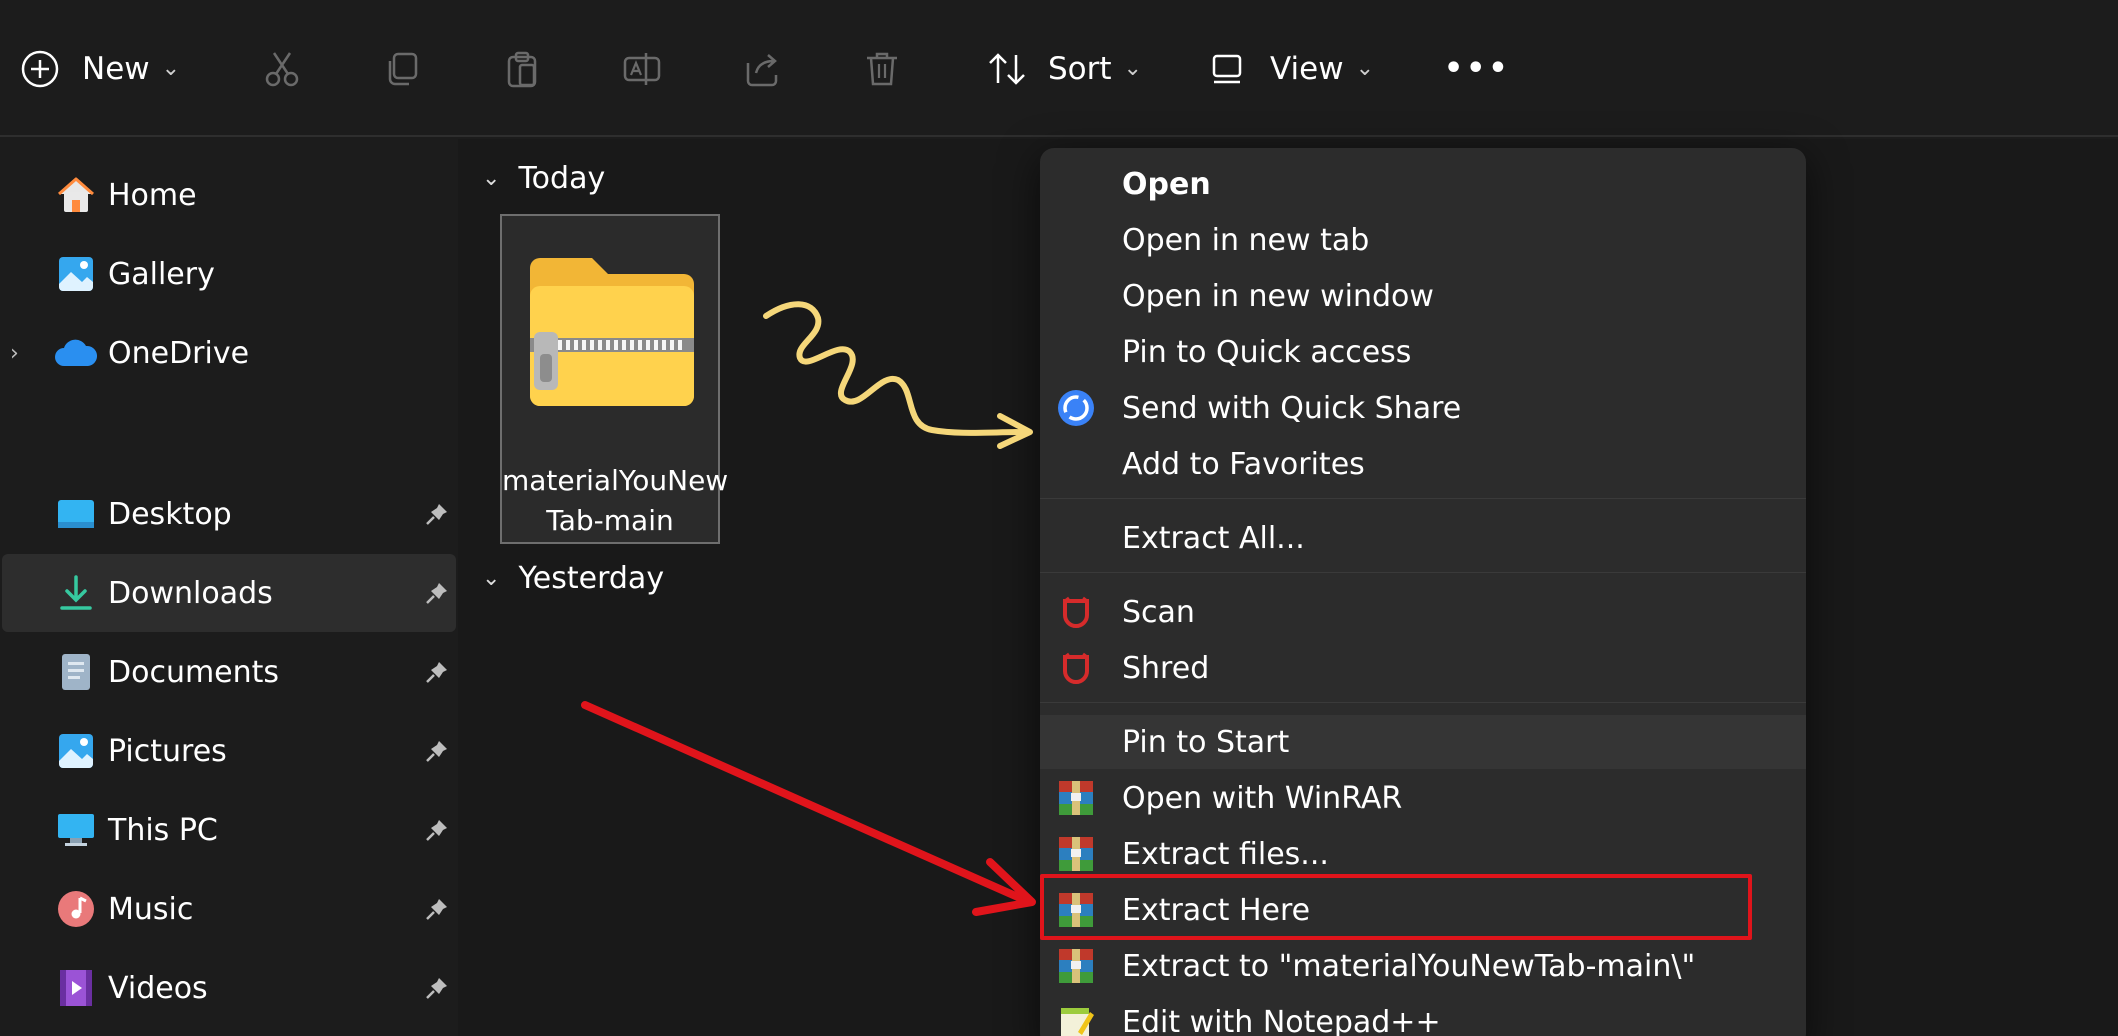  What do you see at coordinates (1076, 1018) in the screenshot?
I see `notepadpp-icon` at bounding box center [1076, 1018].